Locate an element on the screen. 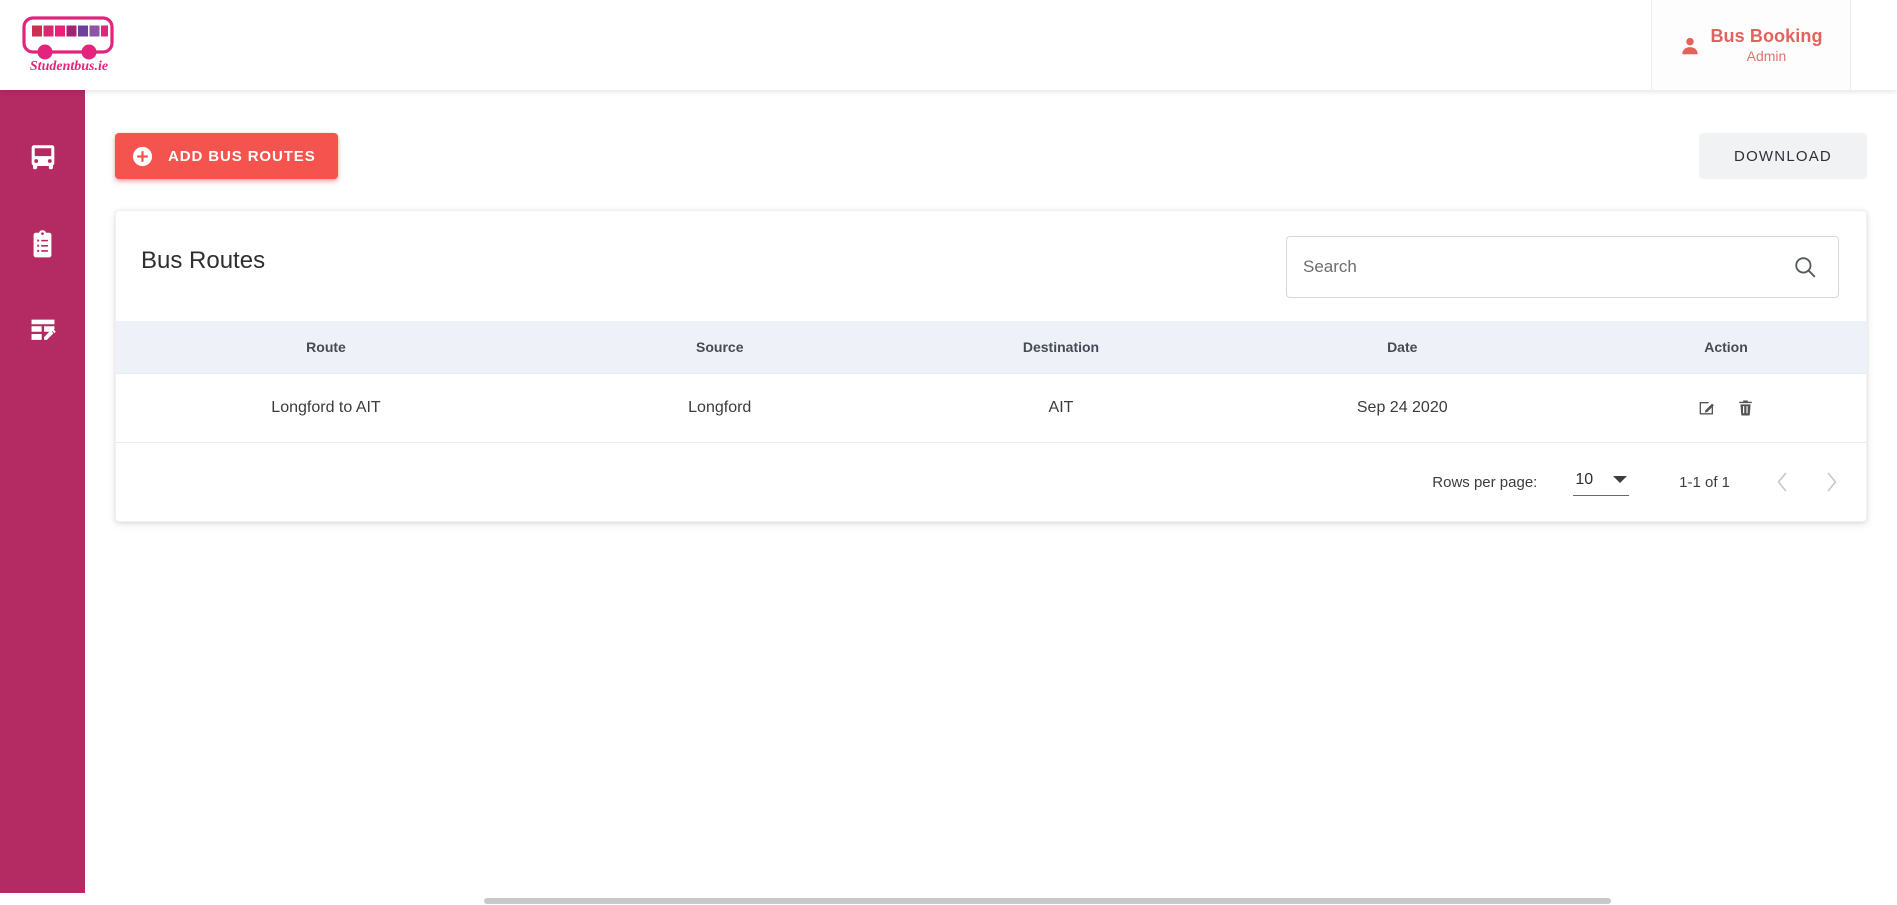 The width and height of the screenshot is (1897, 905). column-header-route: Route is located at coordinates (326, 347).